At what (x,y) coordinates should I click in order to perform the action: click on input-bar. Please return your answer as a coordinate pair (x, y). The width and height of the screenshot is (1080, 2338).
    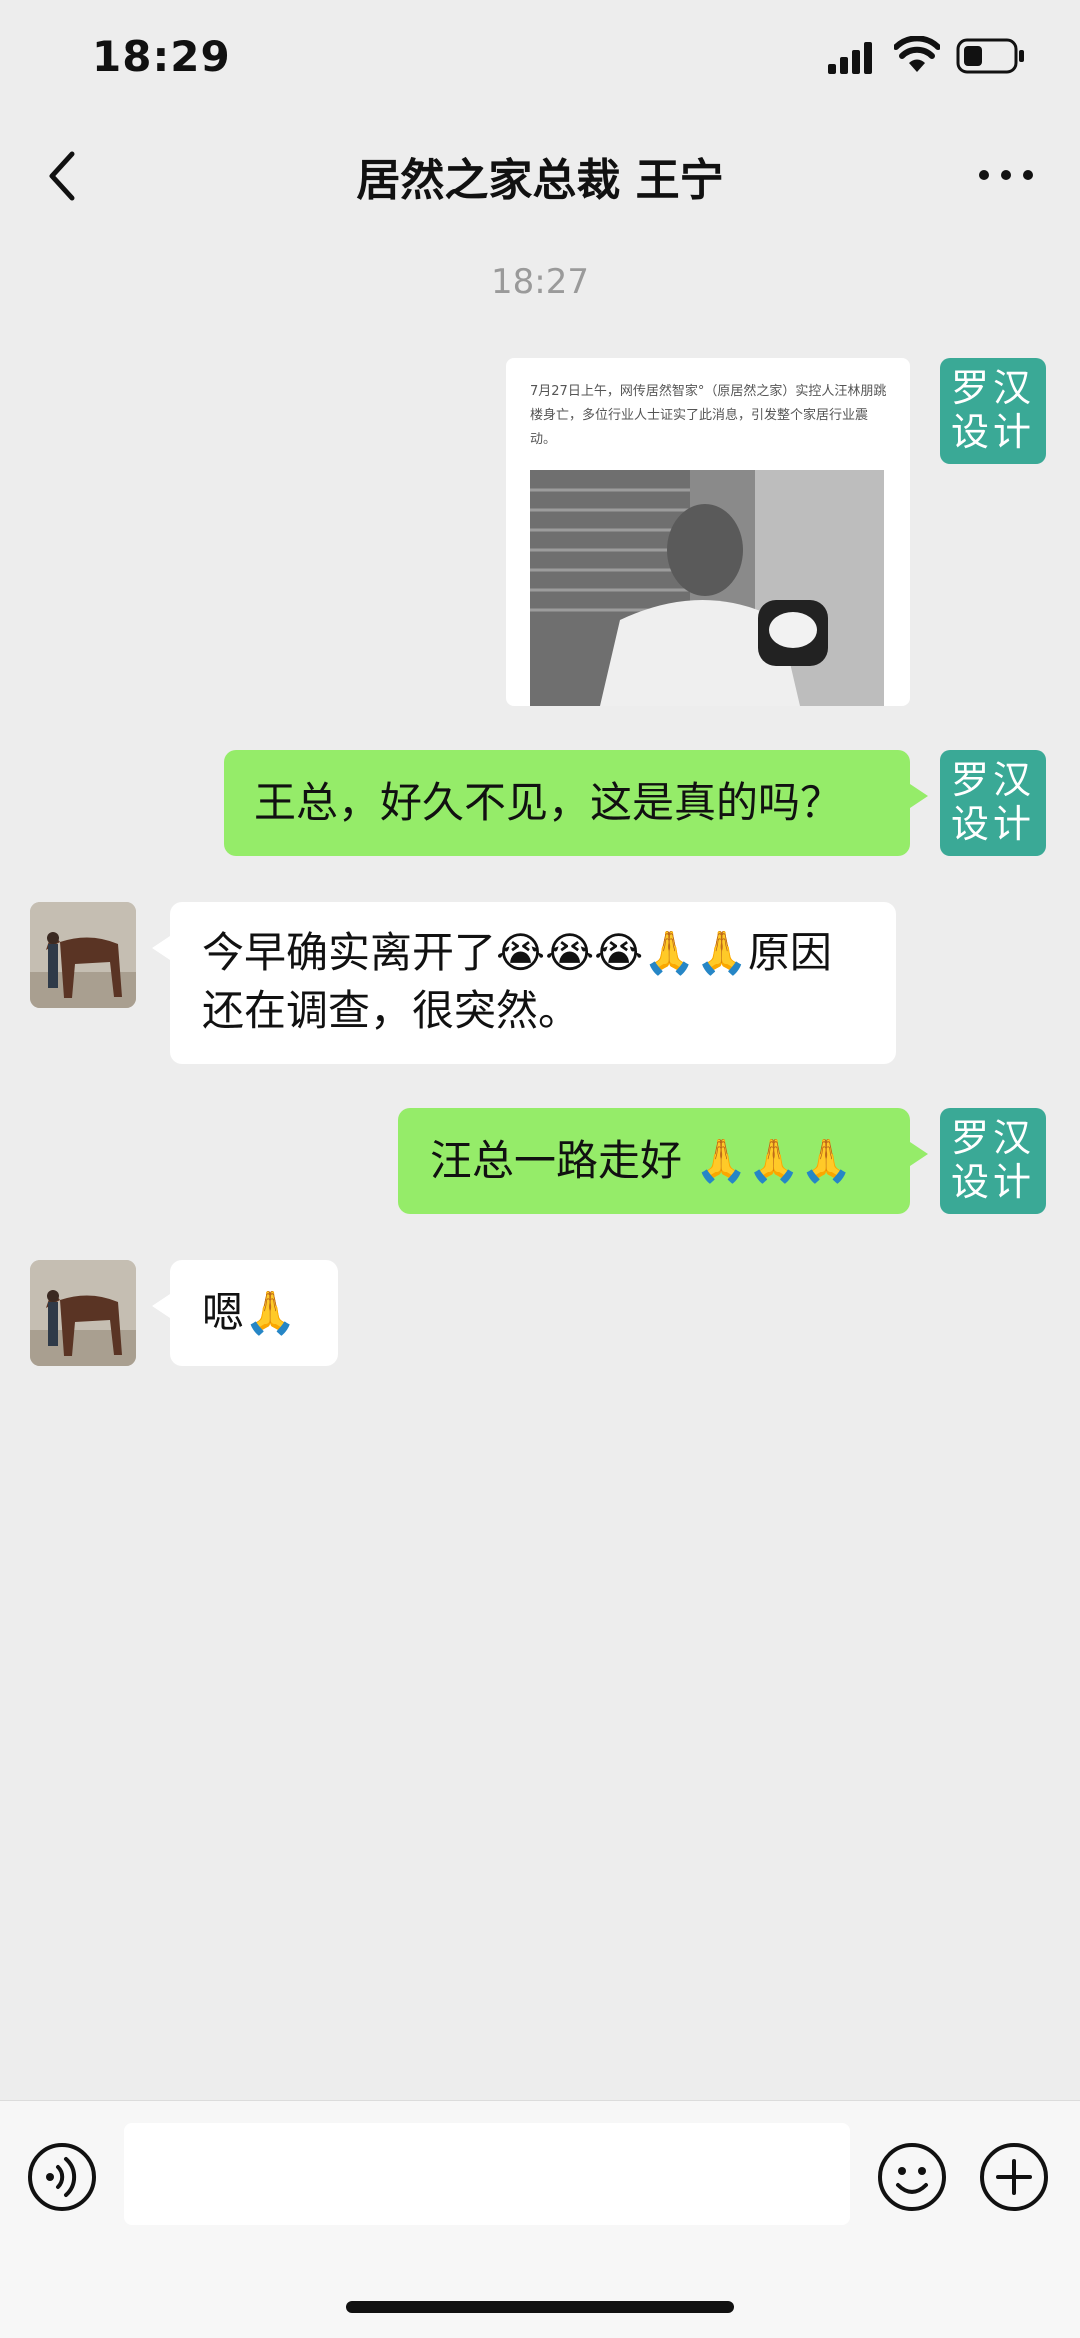
    Looking at the image, I should click on (540, 2219).